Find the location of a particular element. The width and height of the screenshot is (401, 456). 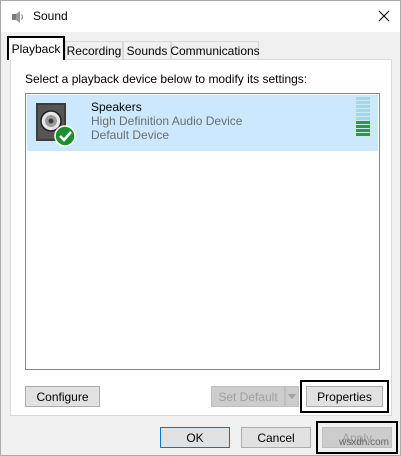

cancel-button: Cancel is located at coordinates (276, 437).